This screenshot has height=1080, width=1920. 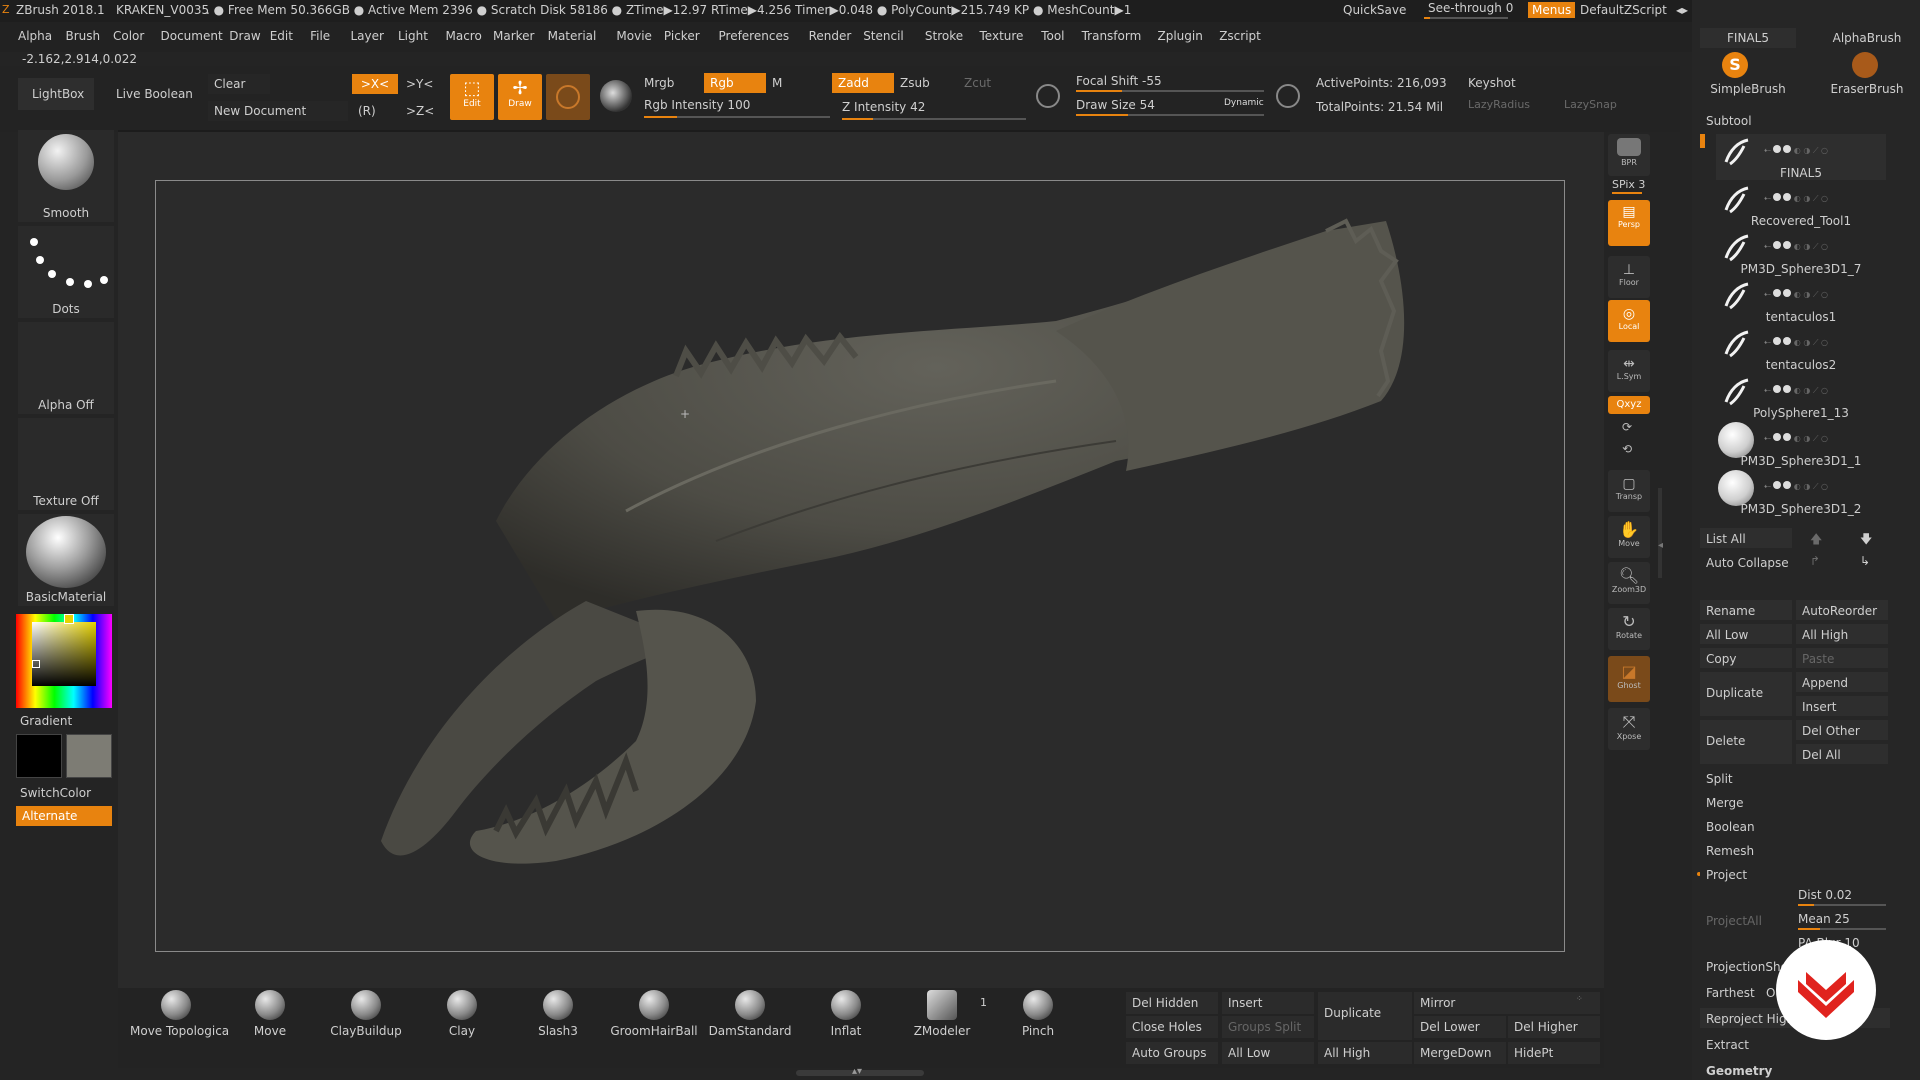 What do you see at coordinates (1240, 36) in the screenshot?
I see `menu-zscript: Zscript` at bounding box center [1240, 36].